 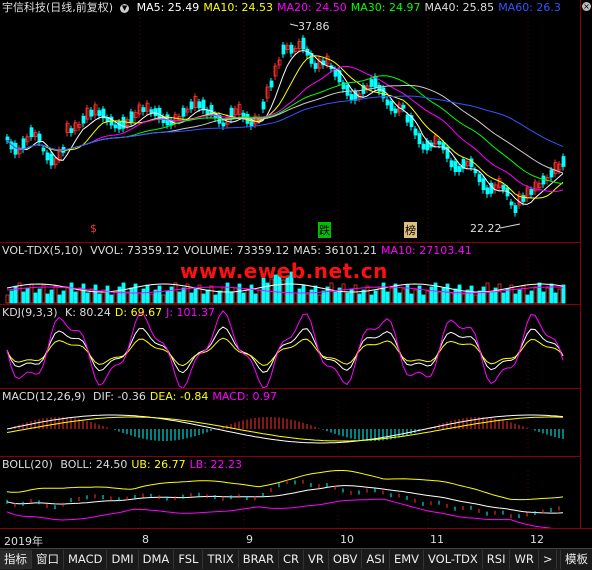 What do you see at coordinates (249, 539) in the screenshot?
I see `axis-label-sep: 9` at bounding box center [249, 539].